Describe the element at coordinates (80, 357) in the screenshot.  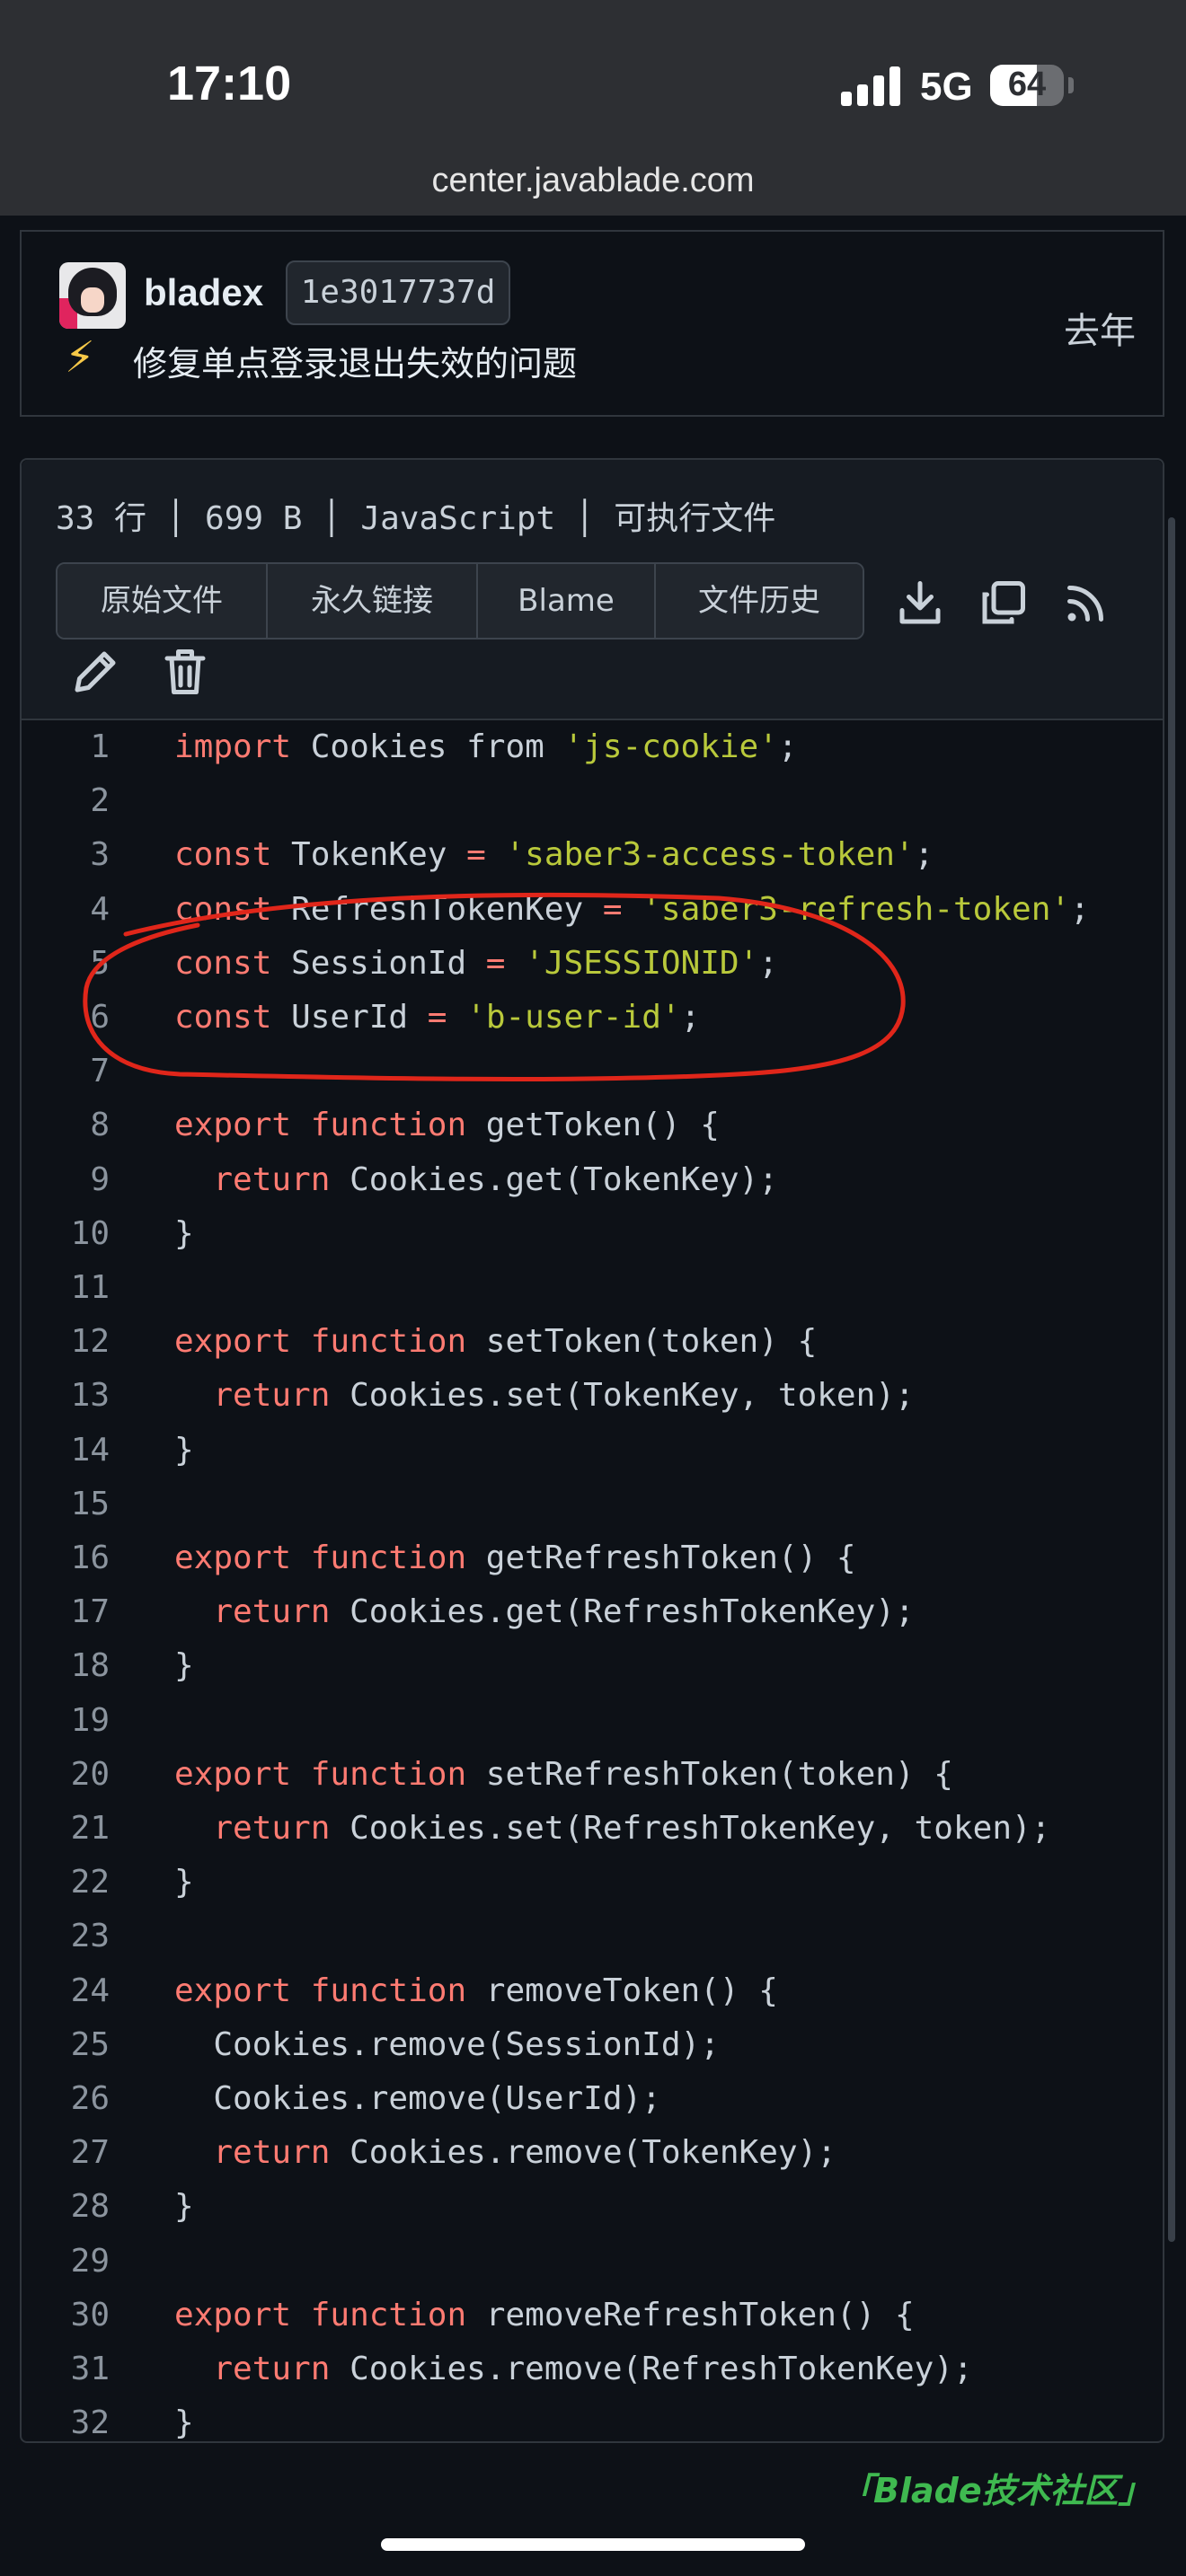
I see `zap-emoji: ⚡` at that location.